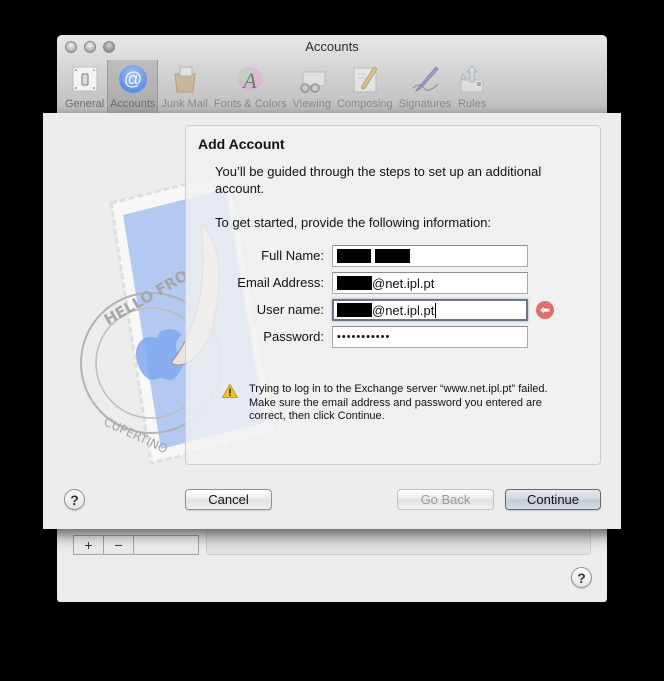 The height and width of the screenshot is (681, 664). I want to click on tab-signatures: Signatures, so click(425, 87).